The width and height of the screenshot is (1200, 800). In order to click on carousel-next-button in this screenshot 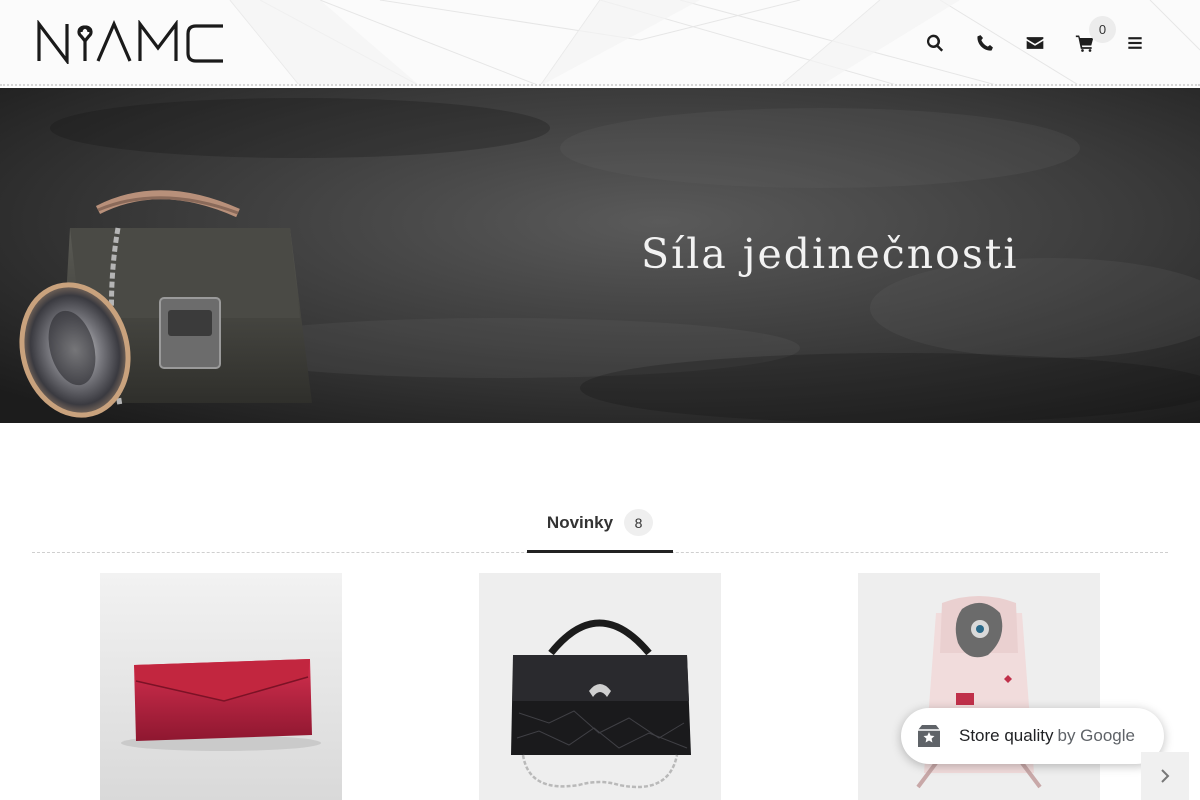, I will do `click(1165, 776)`.